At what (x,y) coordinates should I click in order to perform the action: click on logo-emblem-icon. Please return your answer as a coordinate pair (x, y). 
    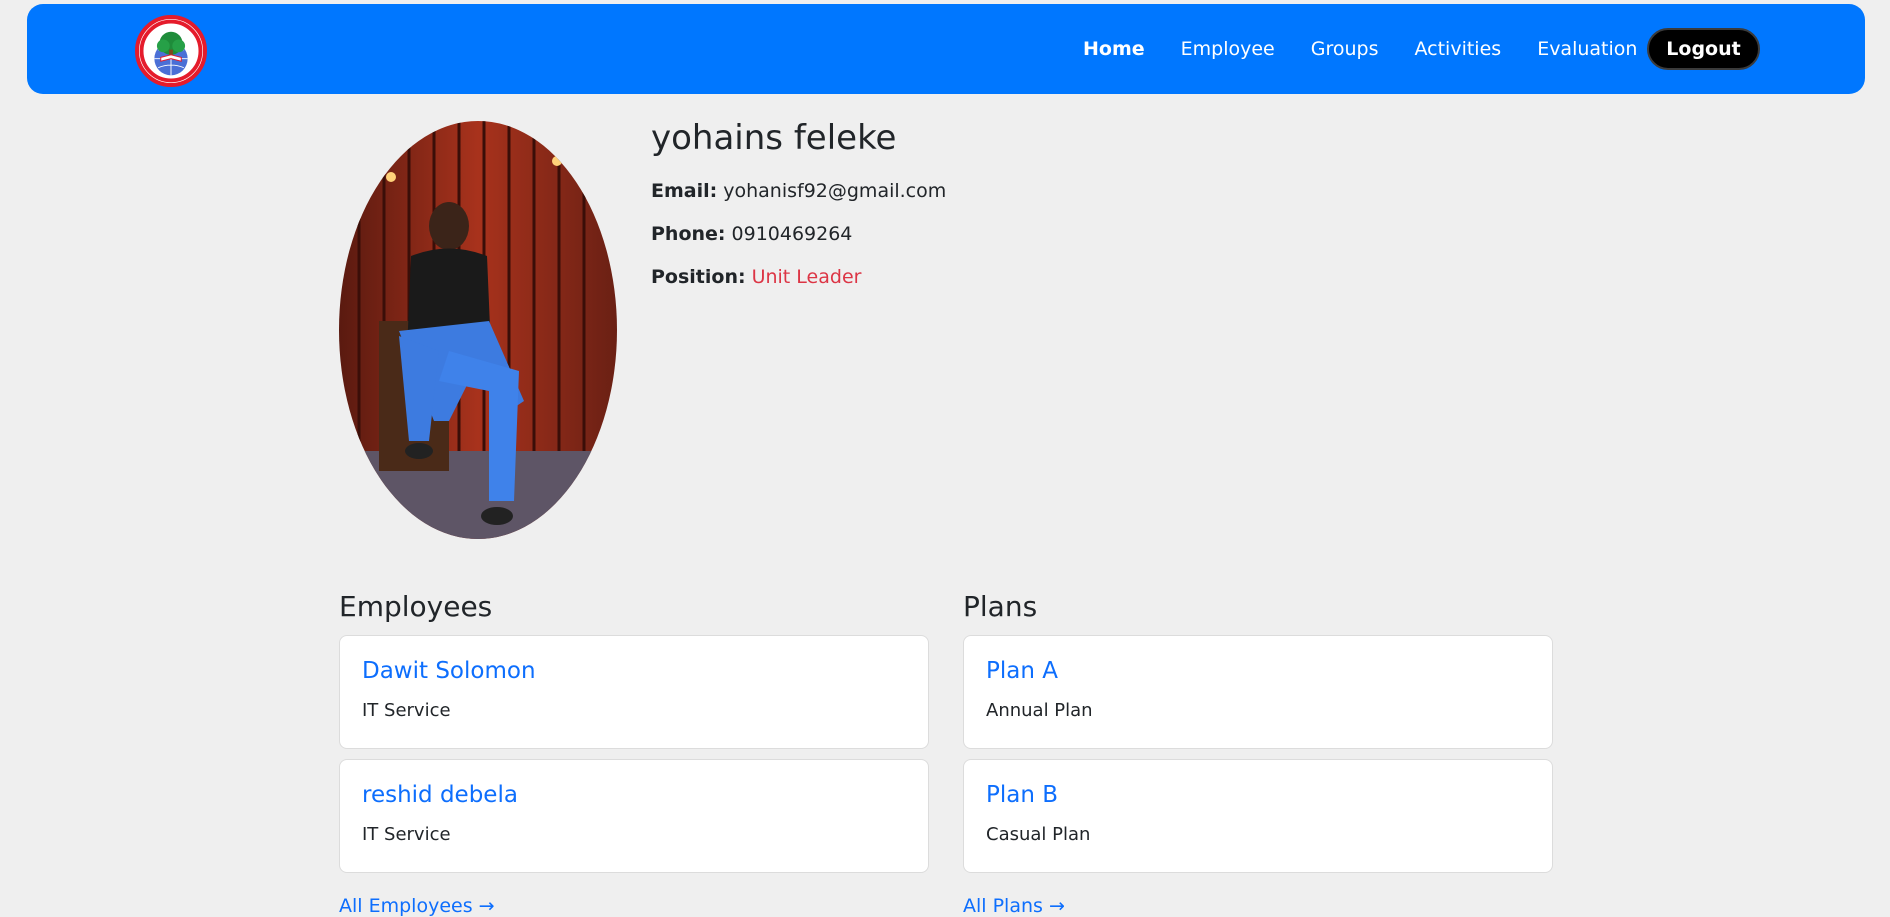
    Looking at the image, I should click on (171, 51).